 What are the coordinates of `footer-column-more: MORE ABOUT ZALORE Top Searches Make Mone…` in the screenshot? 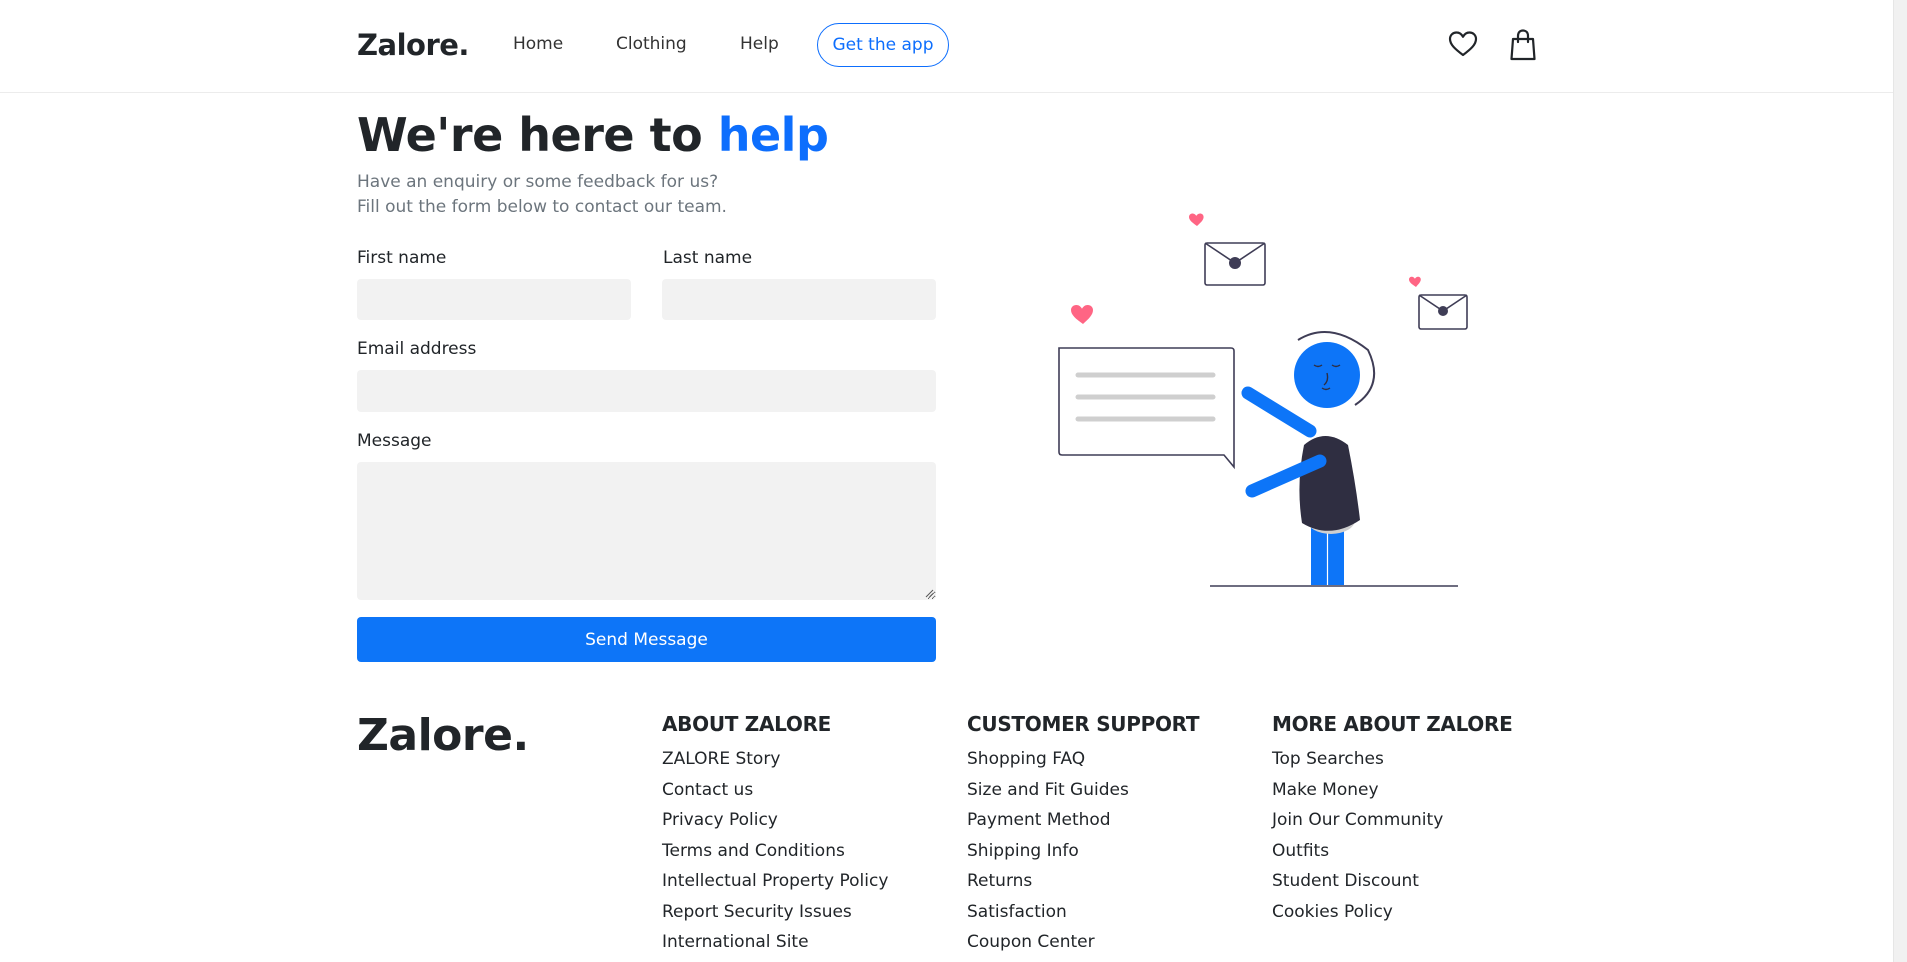 It's located at (1392, 820).